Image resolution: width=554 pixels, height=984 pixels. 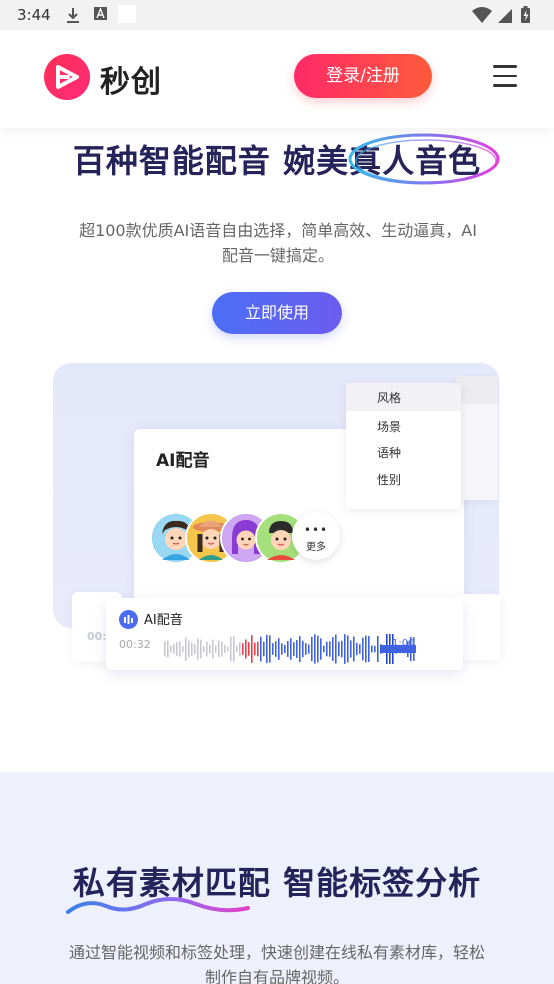 I want to click on battery-charging-icon, so click(x=525, y=14).